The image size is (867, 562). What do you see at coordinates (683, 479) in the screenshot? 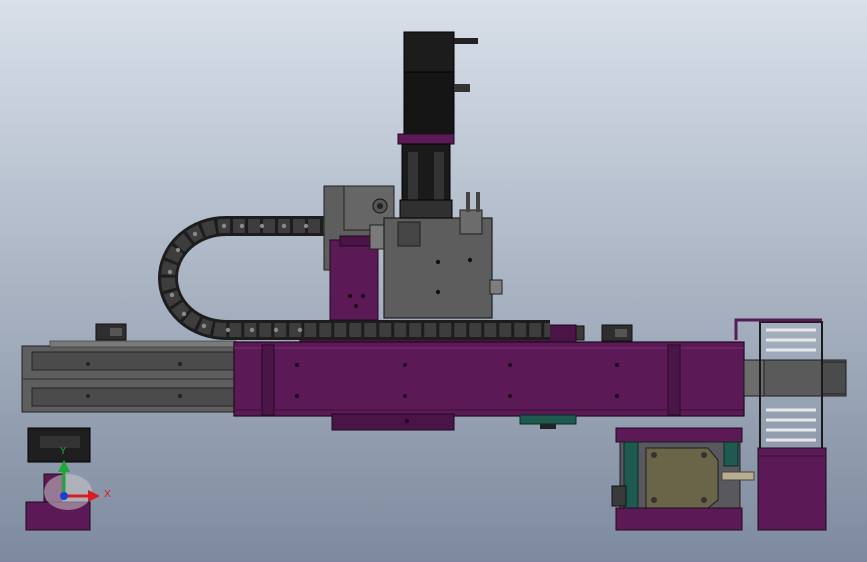
I see `gearbox-assembly` at bounding box center [683, 479].